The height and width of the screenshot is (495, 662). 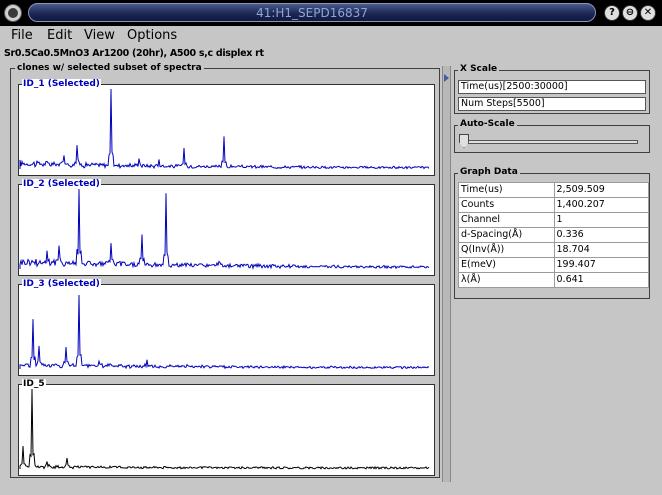 What do you see at coordinates (99, 35) in the screenshot?
I see `menu-view: View` at bounding box center [99, 35].